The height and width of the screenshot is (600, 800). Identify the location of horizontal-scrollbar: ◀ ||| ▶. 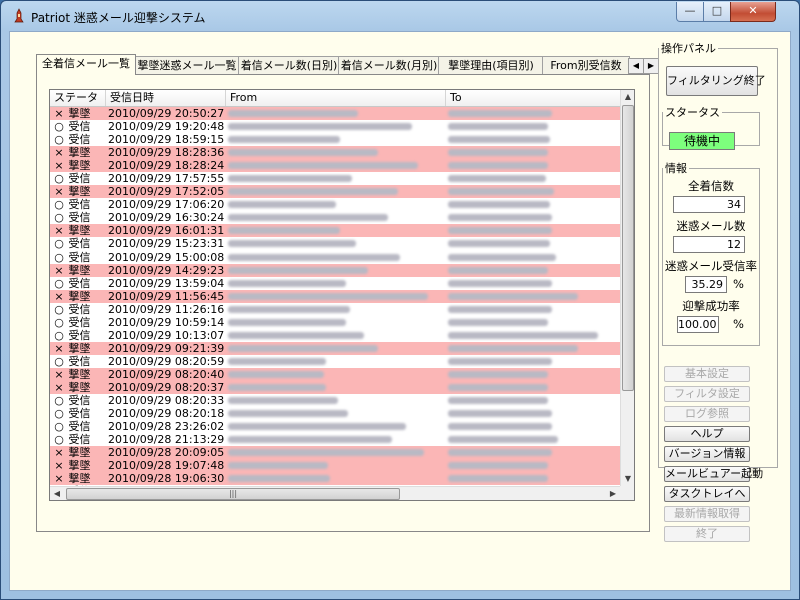
(335, 493).